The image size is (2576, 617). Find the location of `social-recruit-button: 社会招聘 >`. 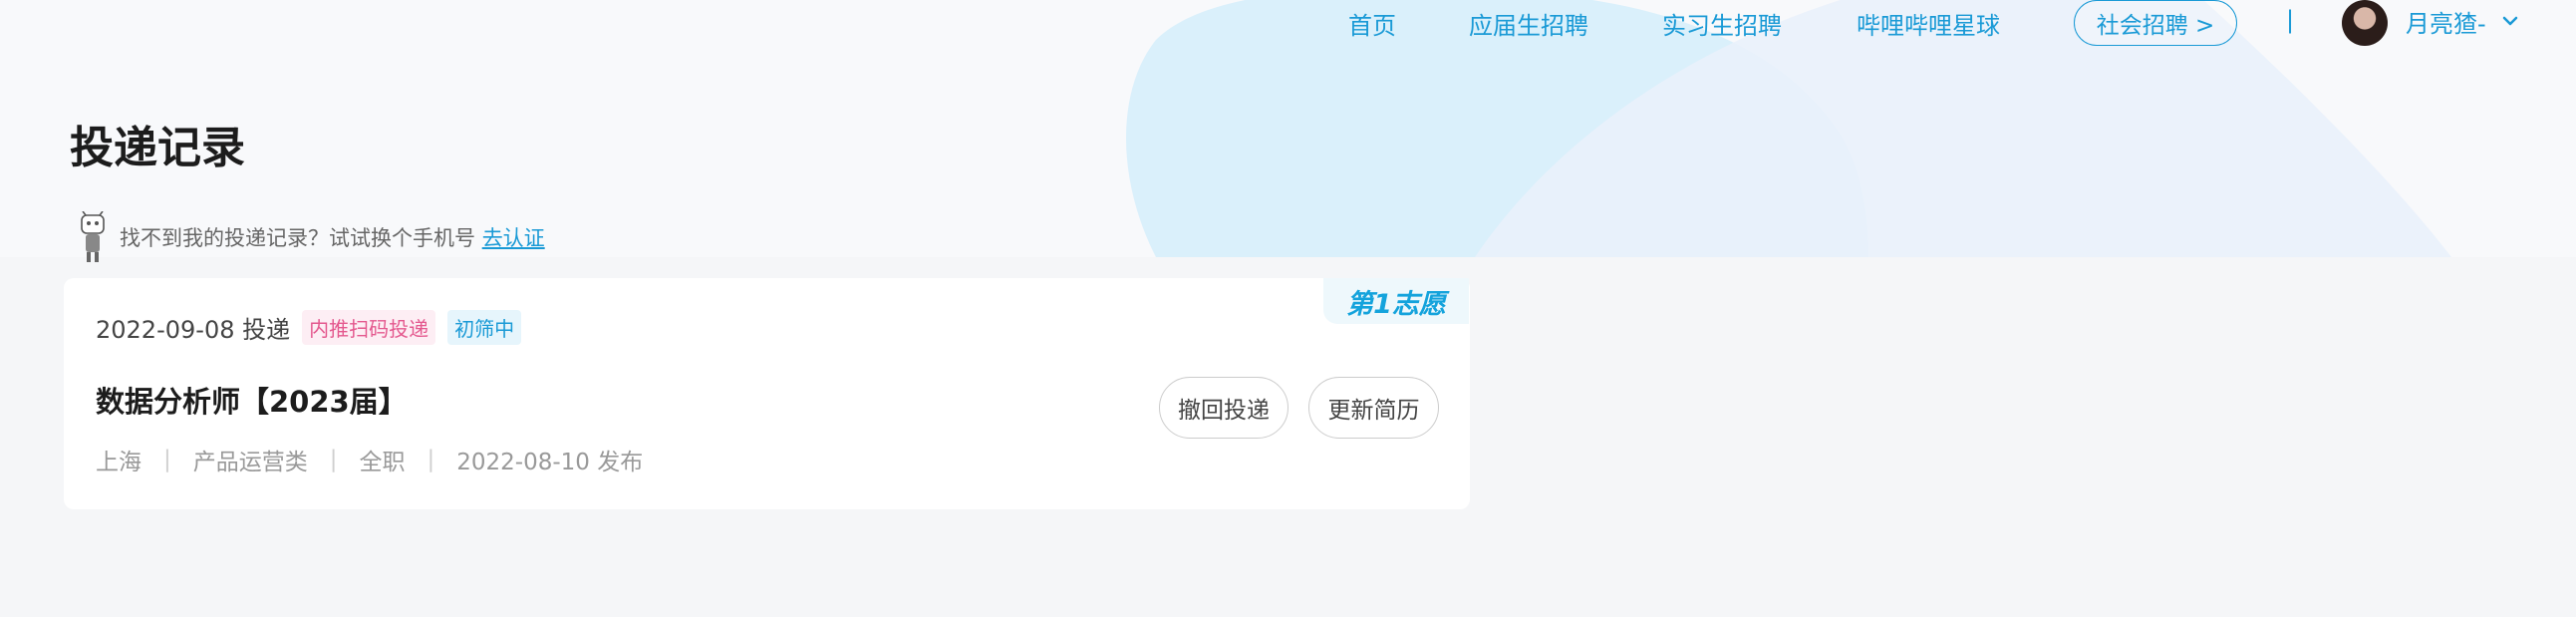

social-recruit-button: 社会招聘 > is located at coordinates (2155, 23).